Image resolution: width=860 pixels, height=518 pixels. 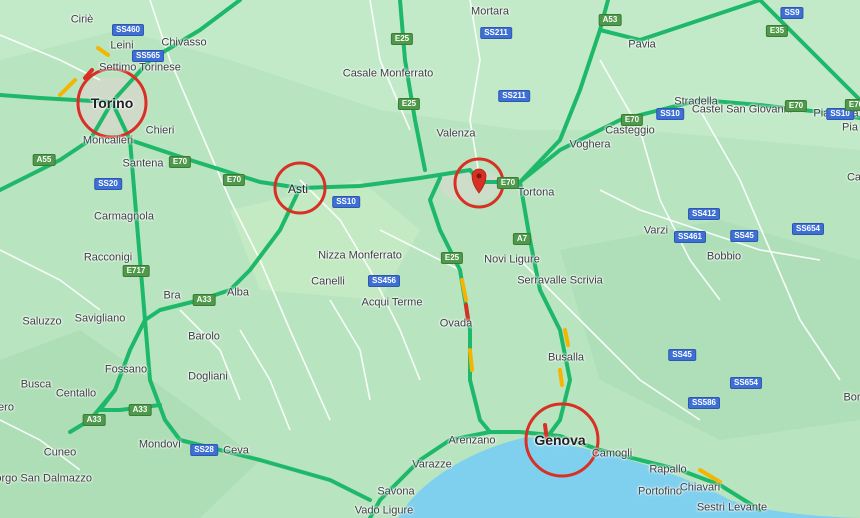 I want to click on place-label: Borgo San Dalmazzo, so click(x=46, y=478).